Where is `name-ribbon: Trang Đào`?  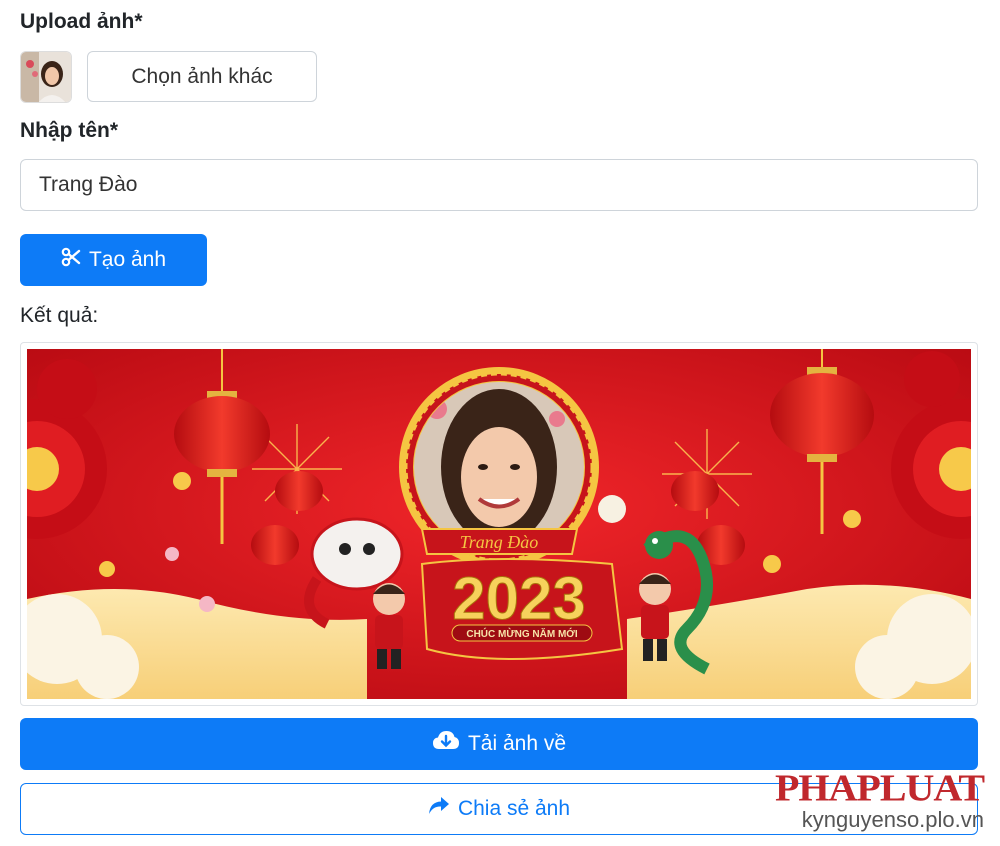
name-ribbon: Trang Đào is located at coordinates (499, 541).